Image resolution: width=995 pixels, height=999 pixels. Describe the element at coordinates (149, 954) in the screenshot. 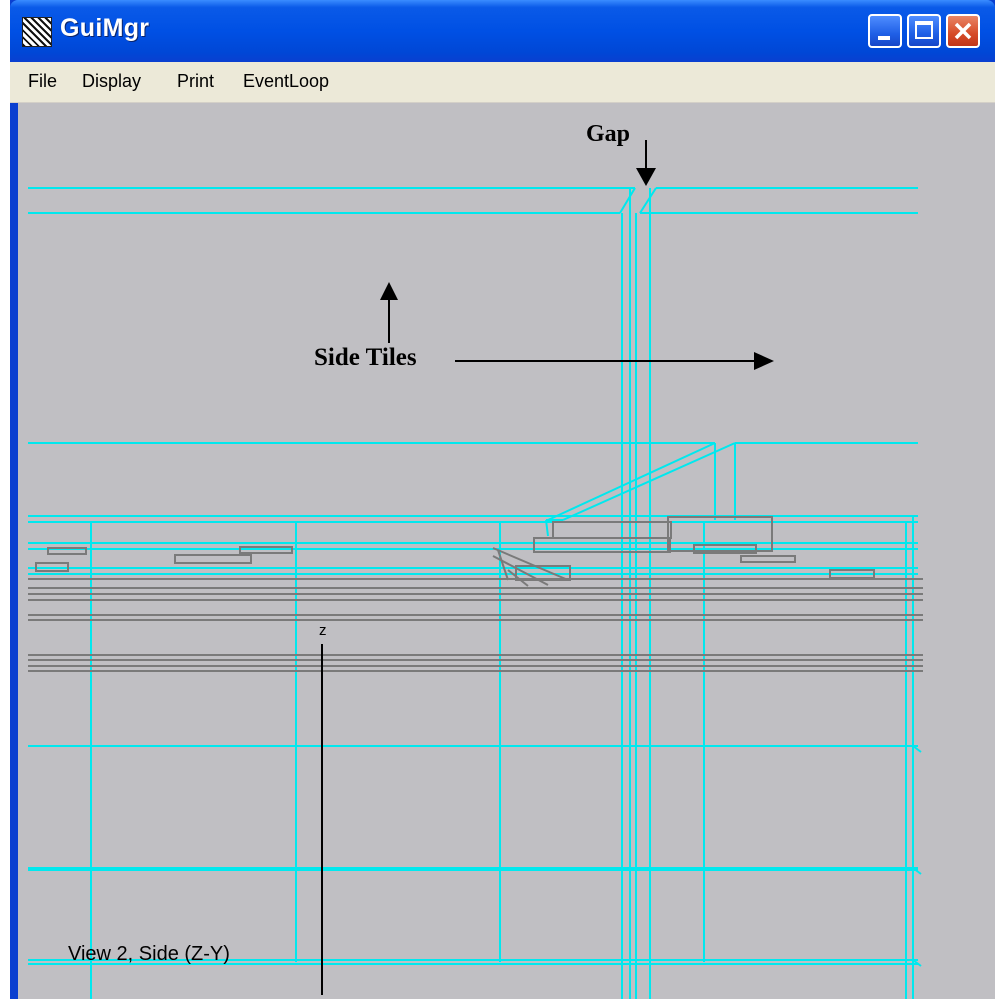

I see `view-label: View 2, Side (Z-Y)` at that location.